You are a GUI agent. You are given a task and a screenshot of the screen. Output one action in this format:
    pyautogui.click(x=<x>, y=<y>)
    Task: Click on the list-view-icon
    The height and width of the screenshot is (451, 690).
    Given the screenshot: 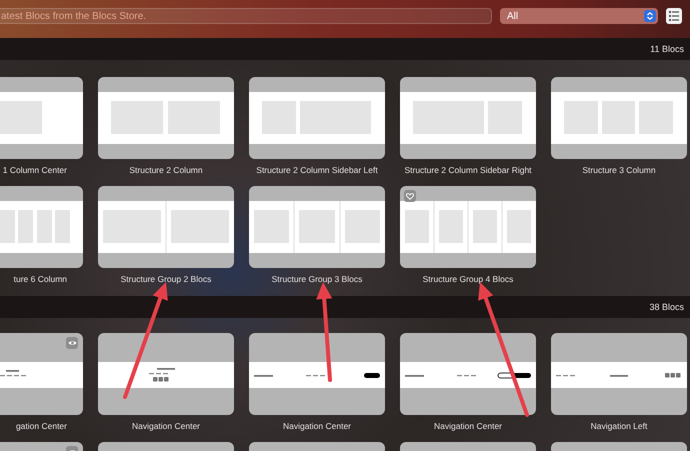 What is the action you would take?
    pyautogui.click(x=674, y=16)
    